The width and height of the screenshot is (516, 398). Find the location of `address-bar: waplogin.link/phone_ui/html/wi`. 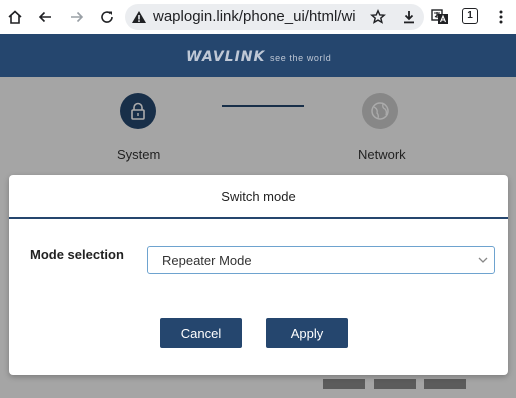

address-bar: waplogin.link/phone_ui/html/wi is located at coordinates (274, 17).